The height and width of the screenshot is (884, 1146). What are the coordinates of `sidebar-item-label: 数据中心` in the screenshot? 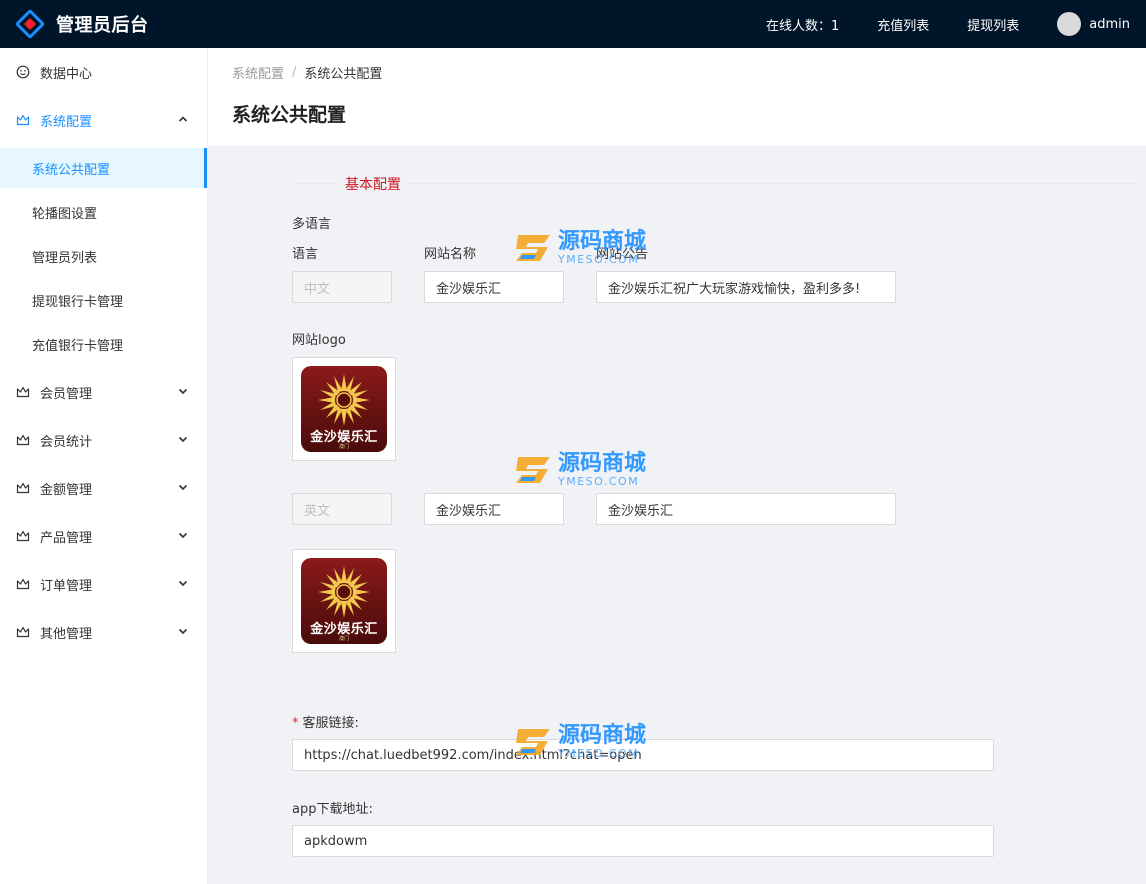 It's located at (66, 74).